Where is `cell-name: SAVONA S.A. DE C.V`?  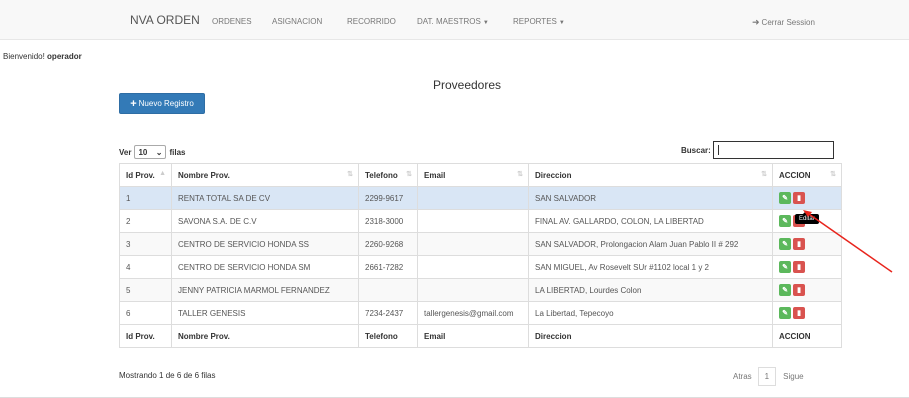
cell-name: SAVONA S.A. DE C.V is located at coordinates (265, 221).